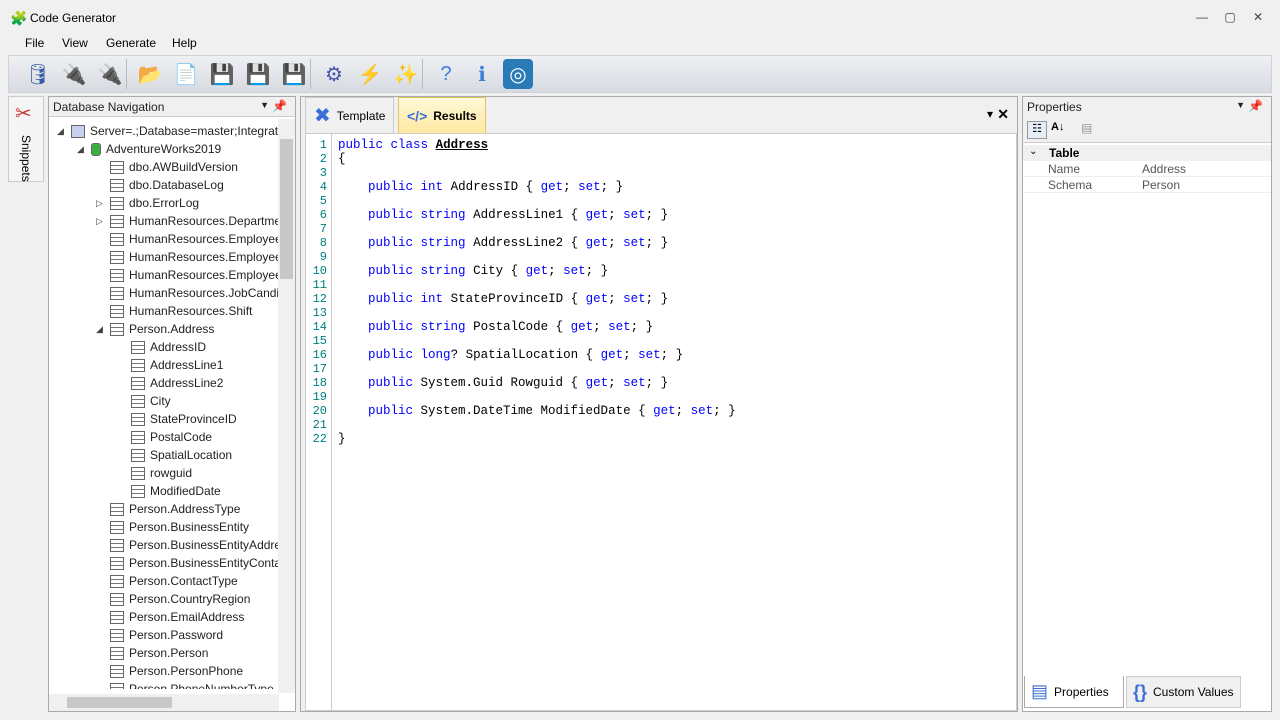 The width and height of the screenshot is (1280, 720). I want to click on snippets-tab: ✂ Snippets, so click(26, 139).